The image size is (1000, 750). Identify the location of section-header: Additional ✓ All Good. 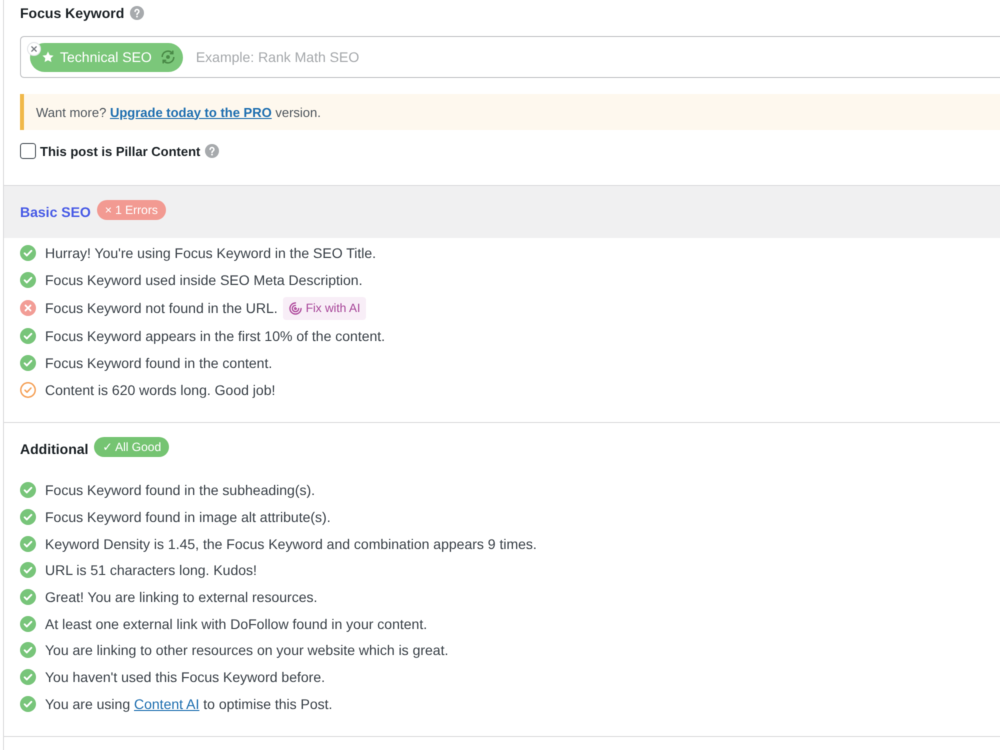
(502, 448).